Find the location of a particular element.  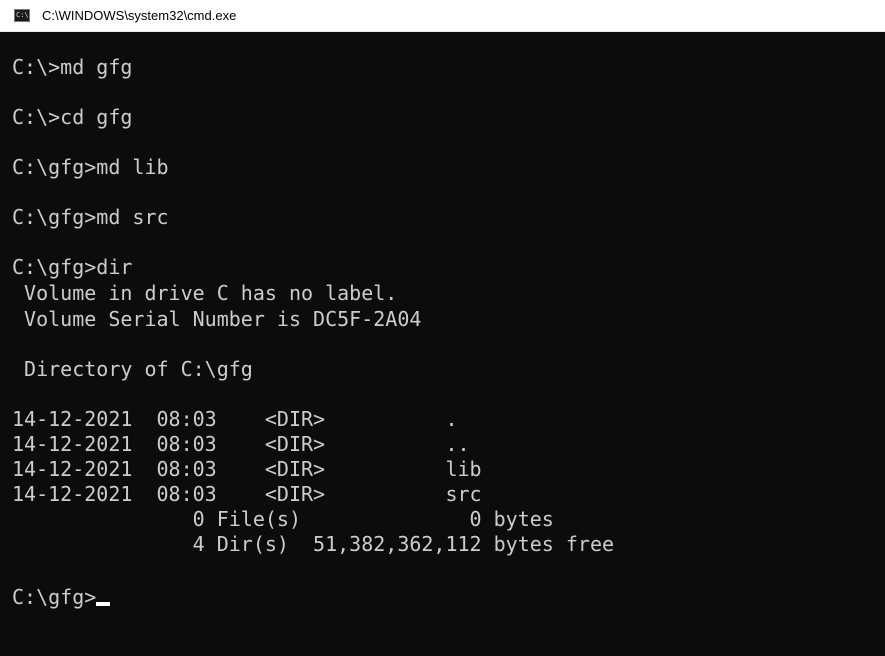

console-line: C:\gfg>md lib is located at coordinates (90, 167).